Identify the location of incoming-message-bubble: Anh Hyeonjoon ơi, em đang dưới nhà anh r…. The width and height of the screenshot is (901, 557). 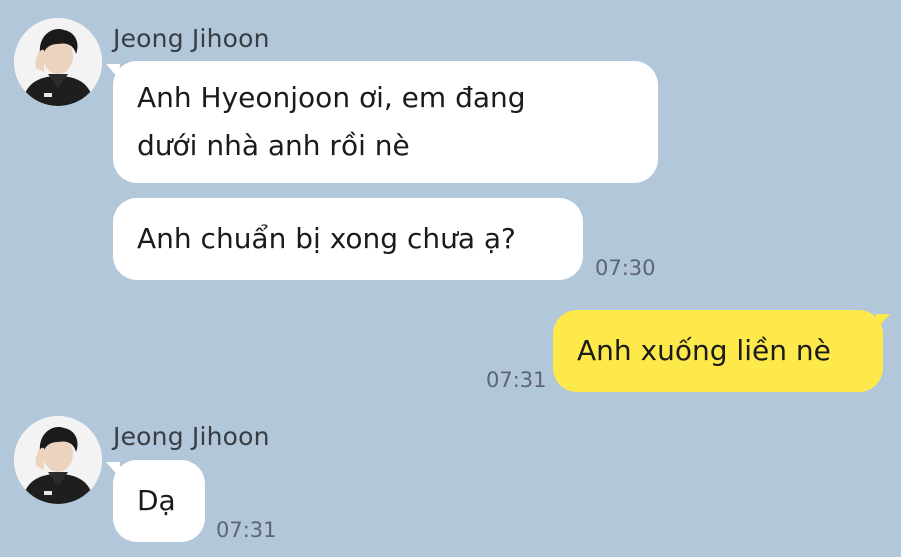
(385, 122).